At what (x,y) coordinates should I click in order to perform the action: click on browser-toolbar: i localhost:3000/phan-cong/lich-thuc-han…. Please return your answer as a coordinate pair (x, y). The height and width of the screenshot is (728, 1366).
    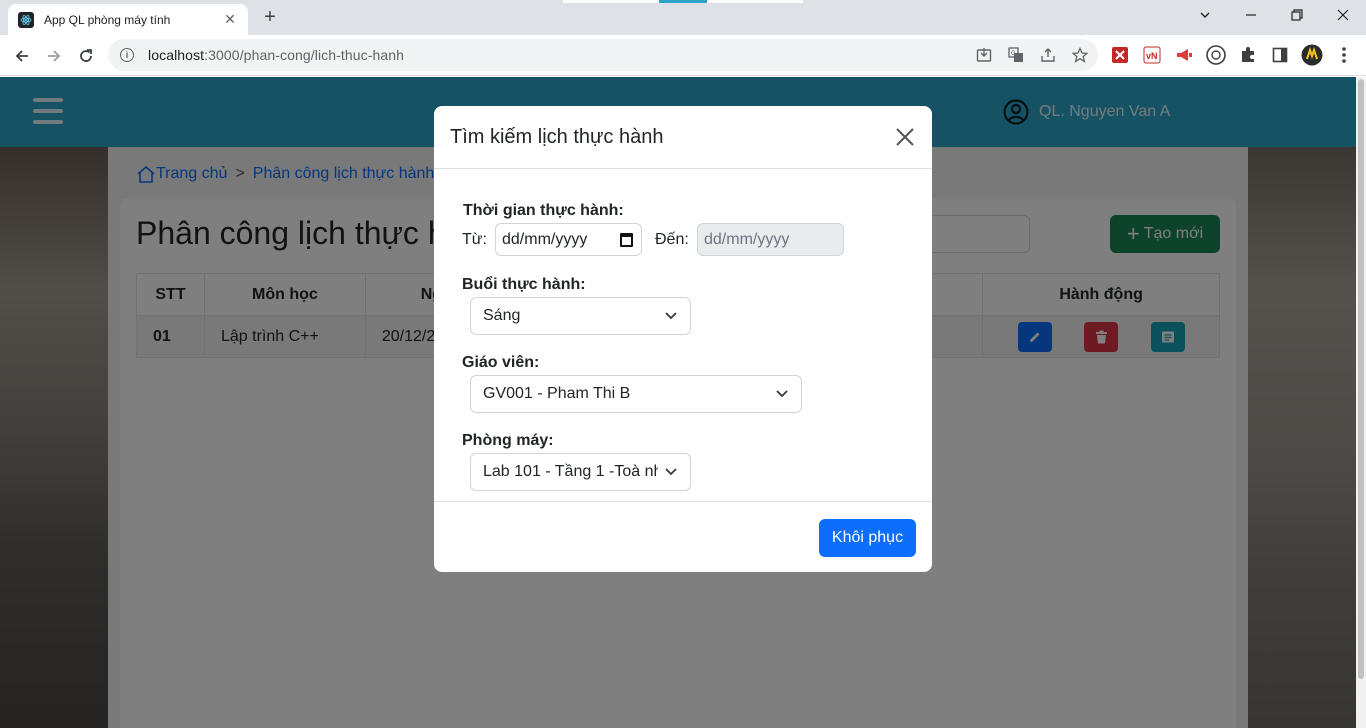
    Looking at the image, I should click on (683, 55).